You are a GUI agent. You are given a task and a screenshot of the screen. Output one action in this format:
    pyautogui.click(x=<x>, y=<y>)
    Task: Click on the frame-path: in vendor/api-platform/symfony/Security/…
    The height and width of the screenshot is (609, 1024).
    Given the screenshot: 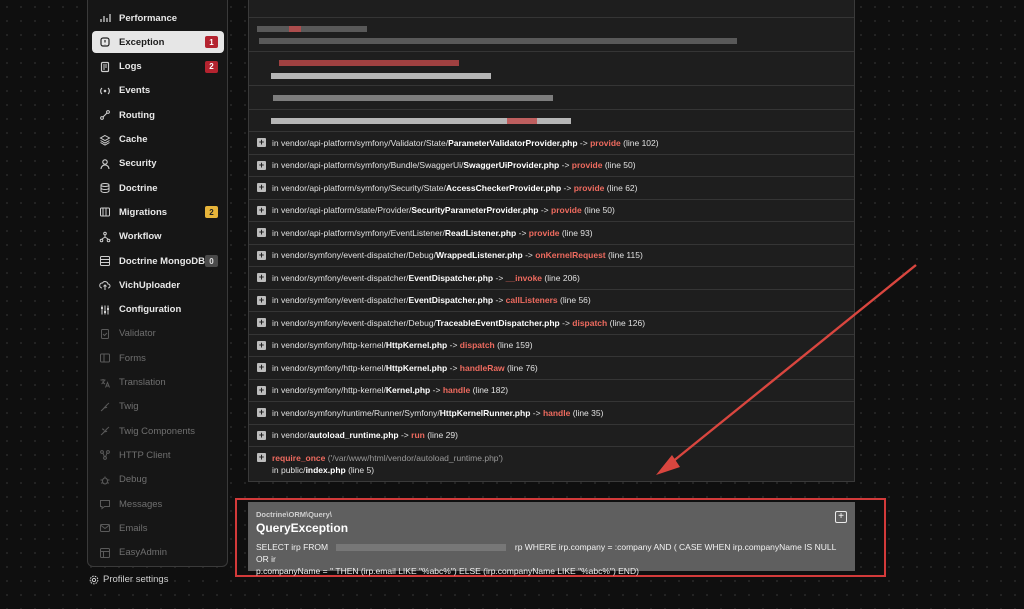 What is the action you would take?
    pyautogui.click(x=455, y=187)
    